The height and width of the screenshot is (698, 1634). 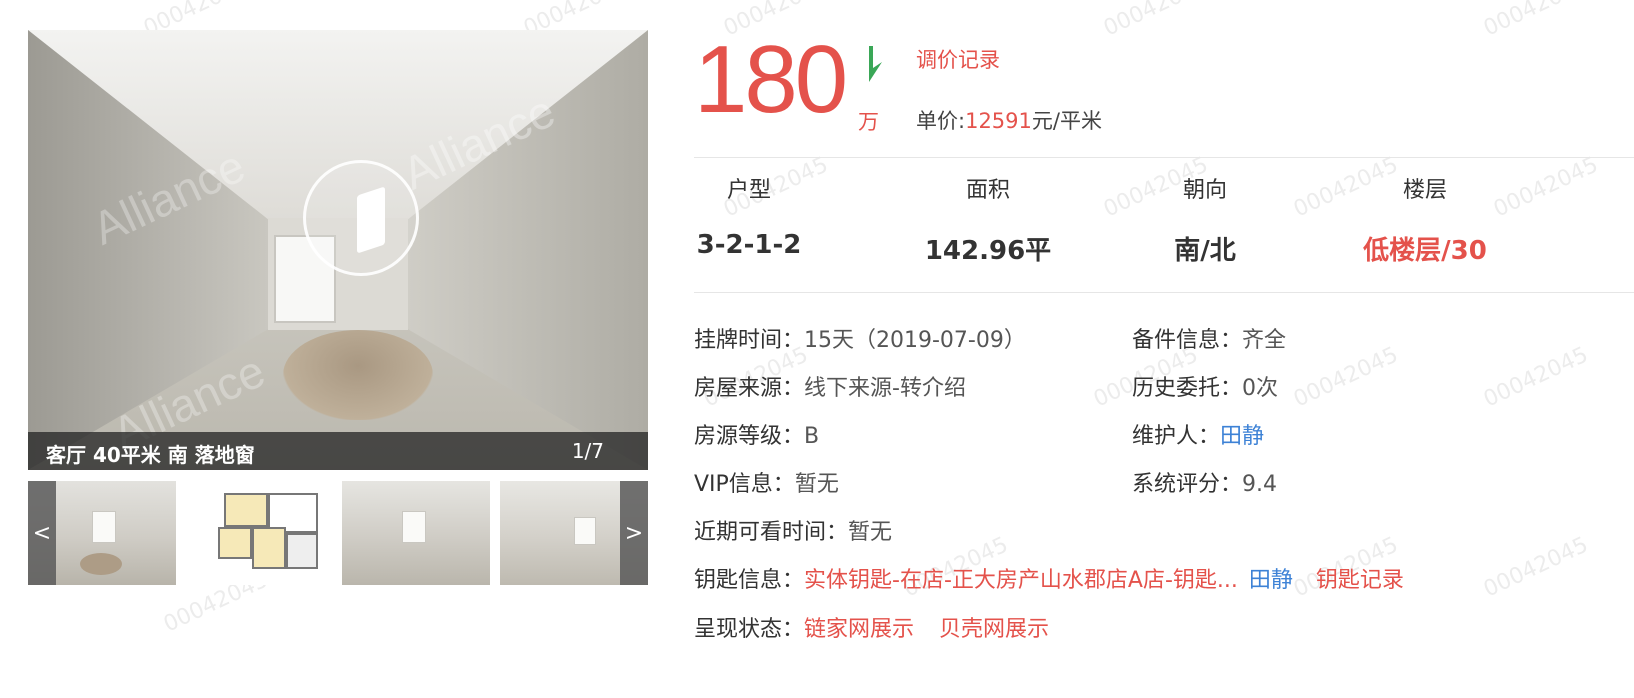 I want to click on history-value: 0次, so click(x=1260, y=388).